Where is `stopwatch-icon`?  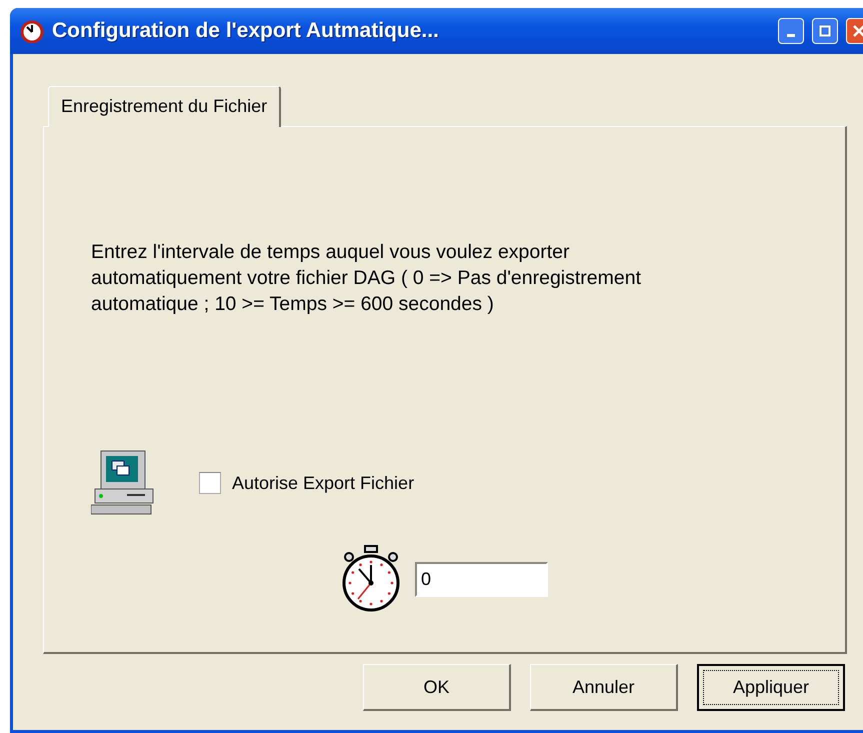 stopwatch-icon is located at coordinates (32, 31).